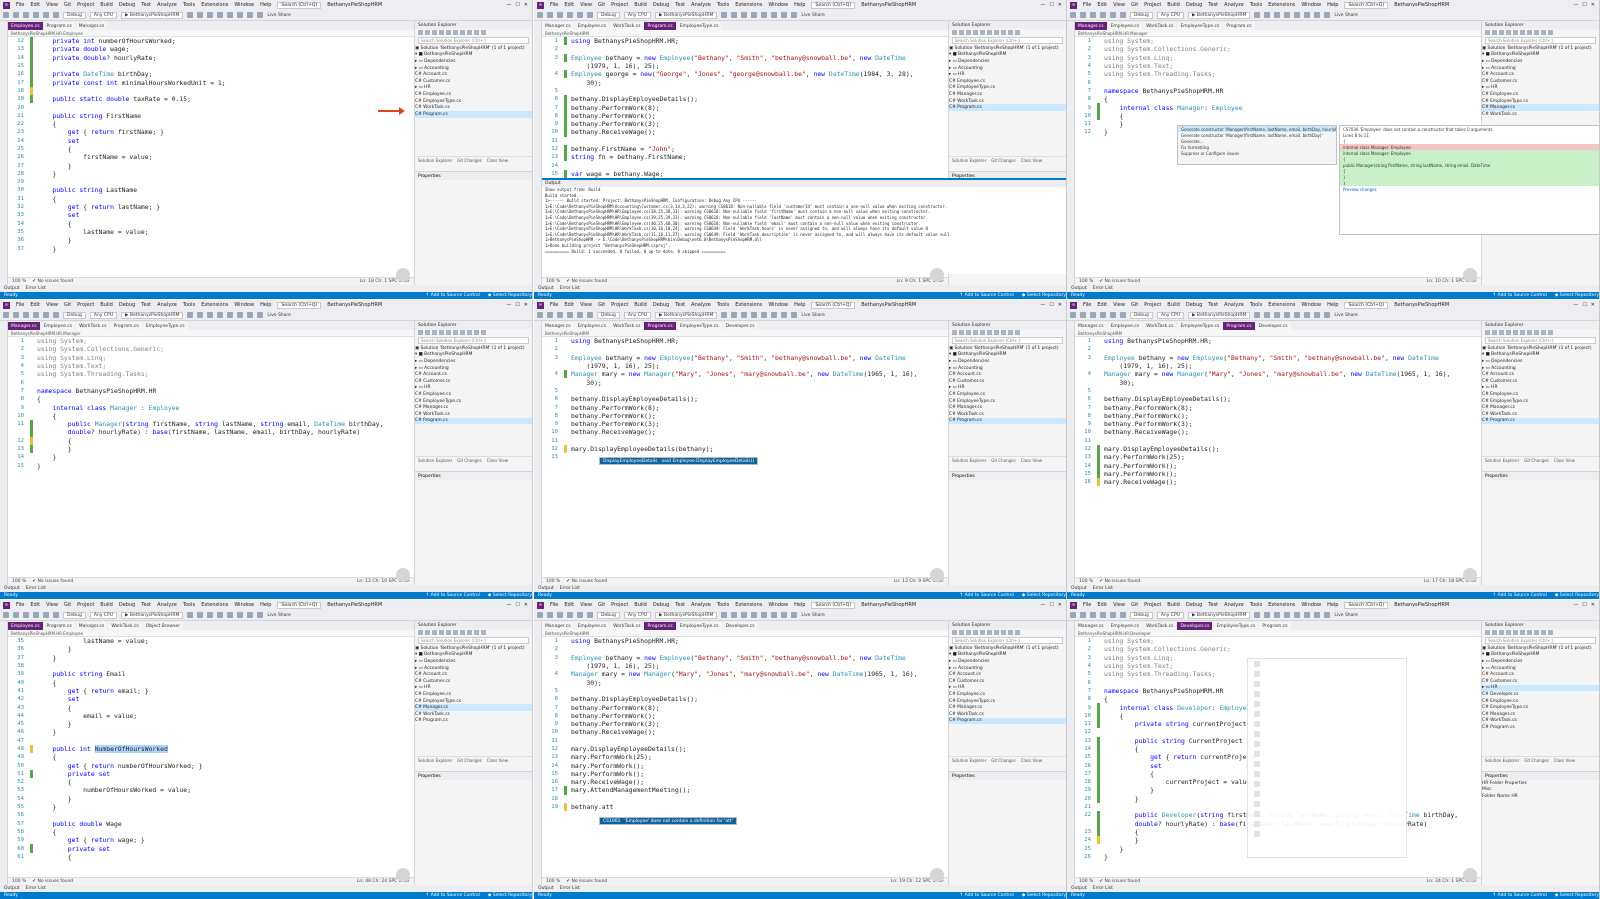 The width and height of the screenshot is (1600, 899). Describe the element at coordinates (553, 281) in the screenshot. I see `zoom-level: 100 %` at that location.